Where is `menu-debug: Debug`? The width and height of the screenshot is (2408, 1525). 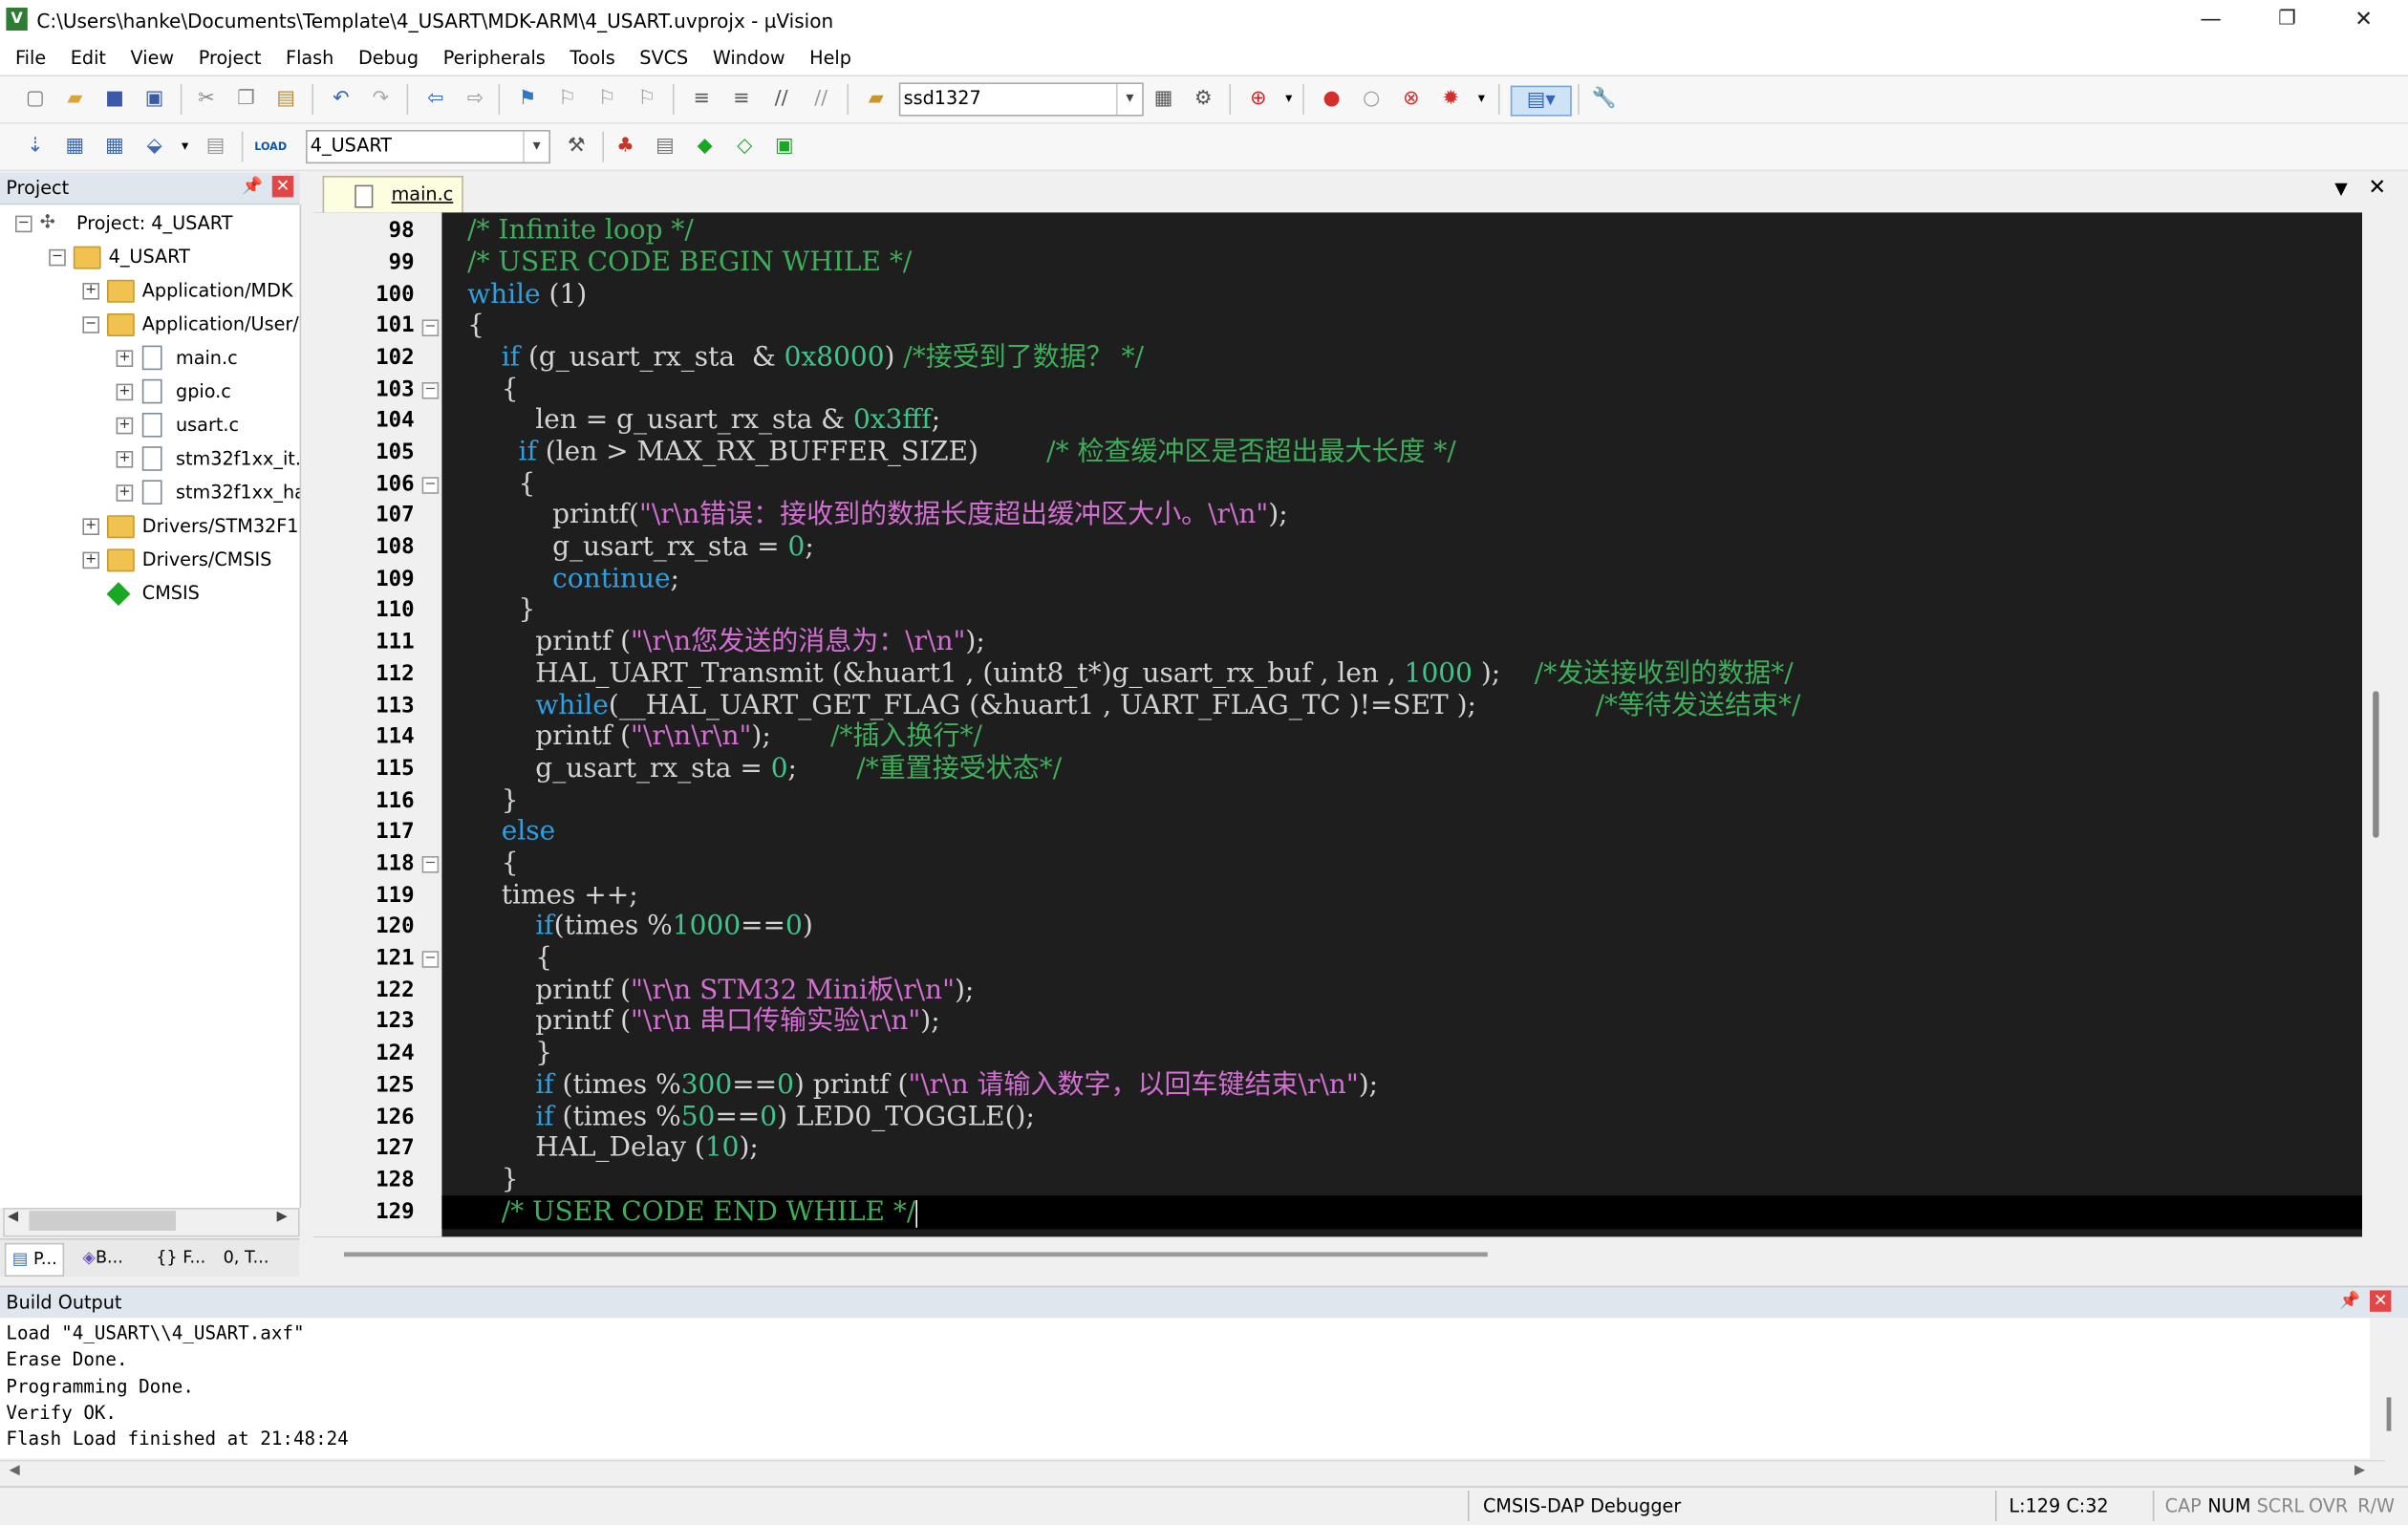 menu-debug: Debug is located at coordinates (389, 58).